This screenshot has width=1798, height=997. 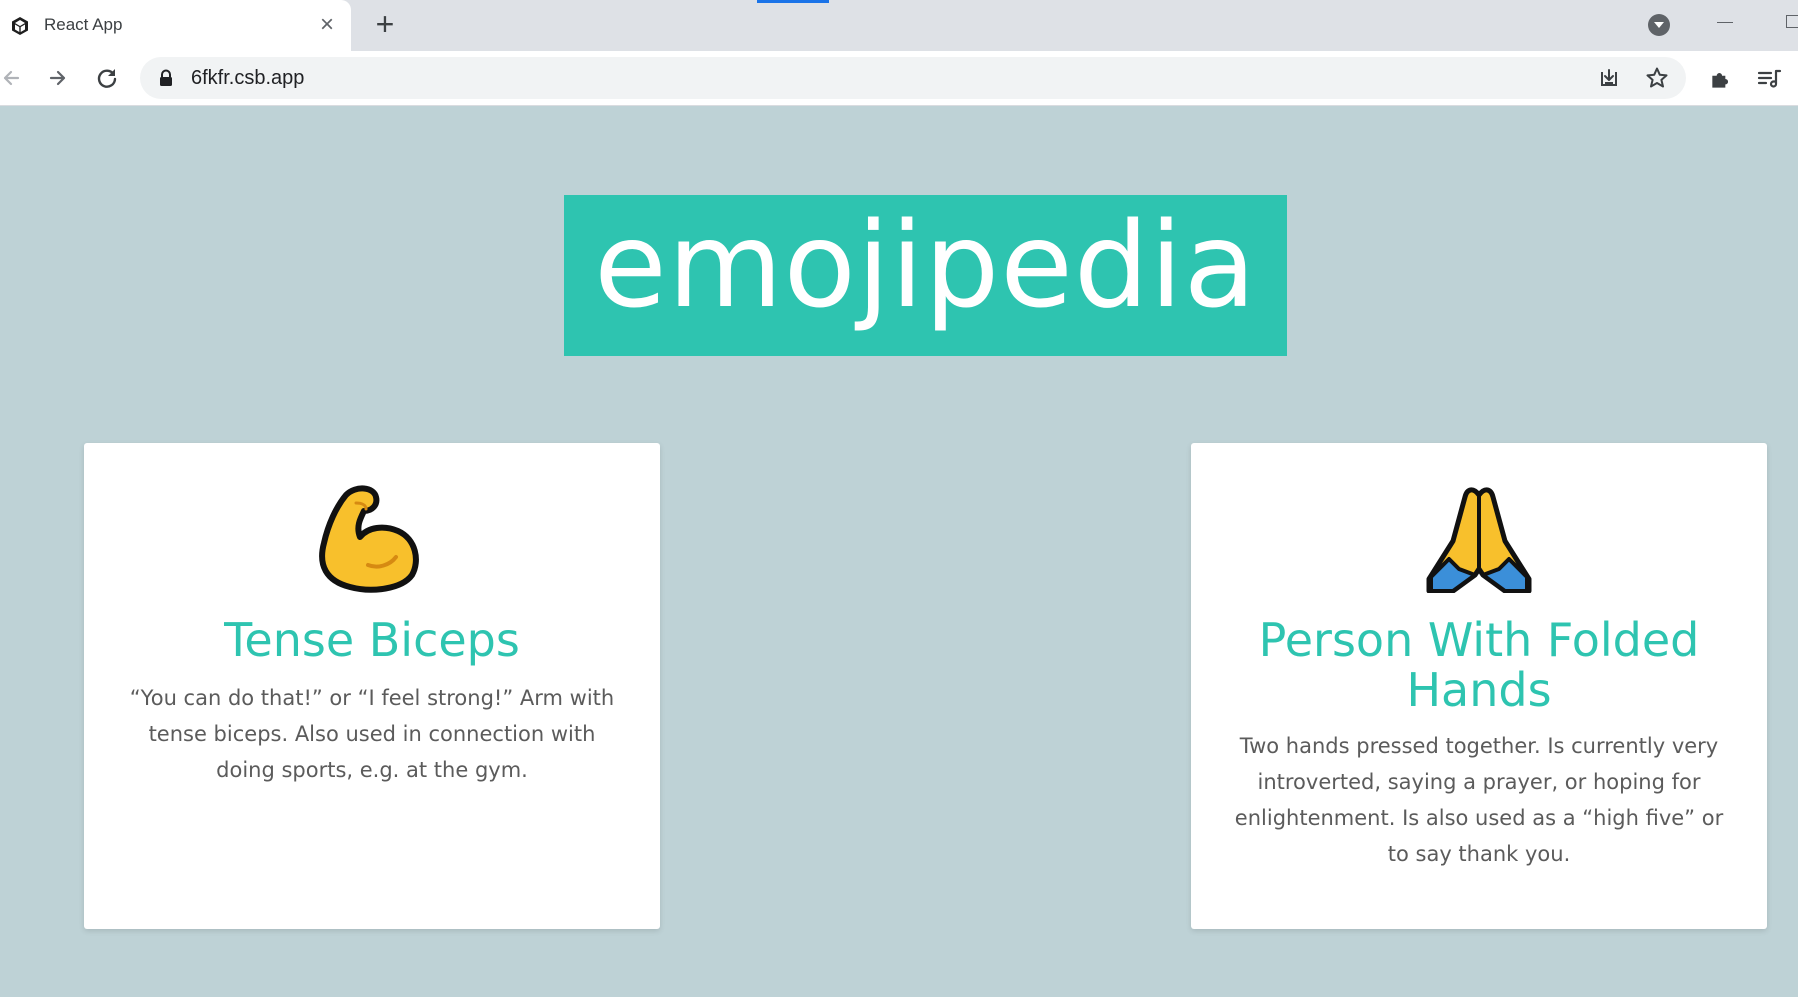 I want to click on reload-icon, so click(x=107, y=78).